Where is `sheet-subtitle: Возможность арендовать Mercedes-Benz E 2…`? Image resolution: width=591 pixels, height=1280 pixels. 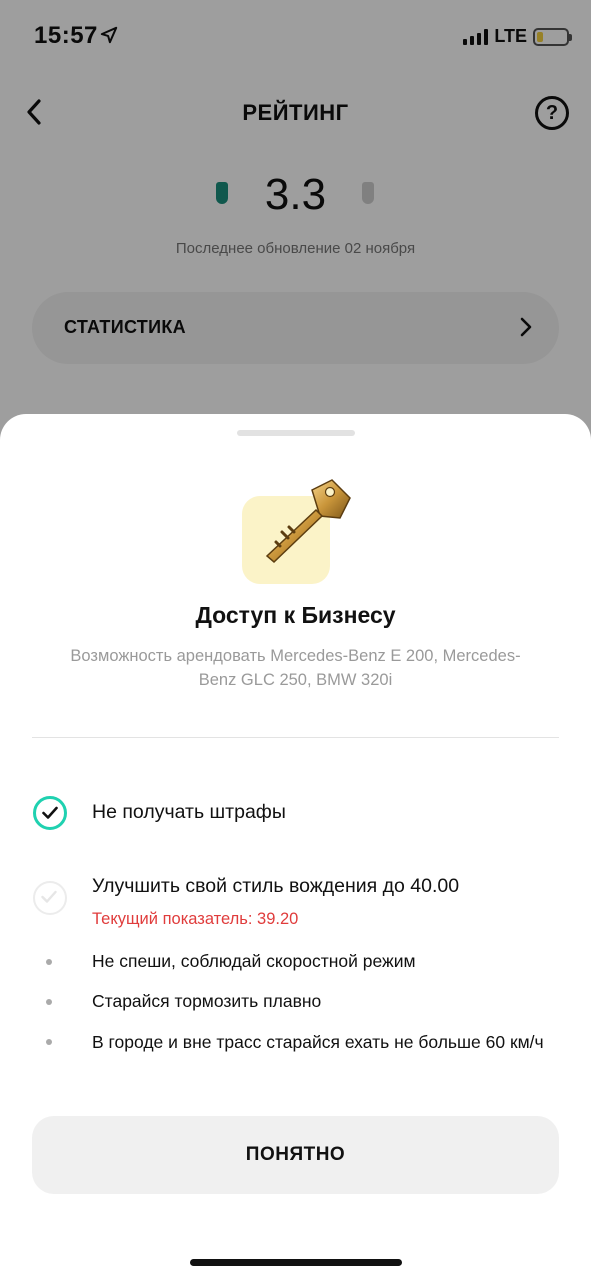 sheet-subtitle: Возможность арендовать Mercedes-Benz E 2… is located at coordinates (295, 668).